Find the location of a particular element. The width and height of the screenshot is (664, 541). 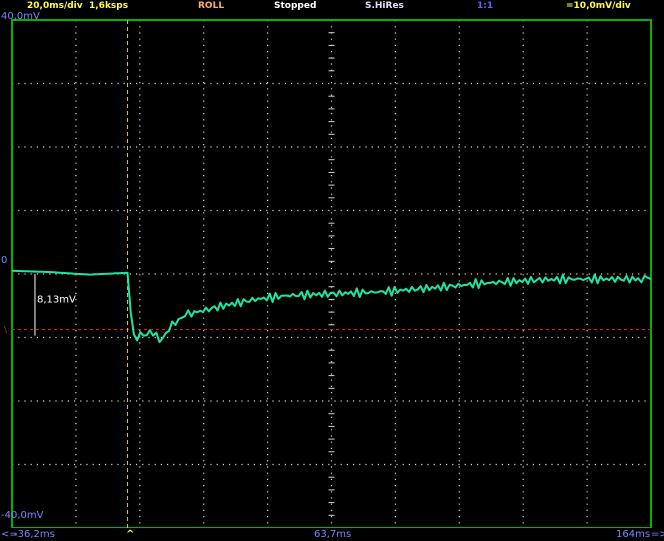

reference-level-marker: \ is located at coordinates (6, 331).